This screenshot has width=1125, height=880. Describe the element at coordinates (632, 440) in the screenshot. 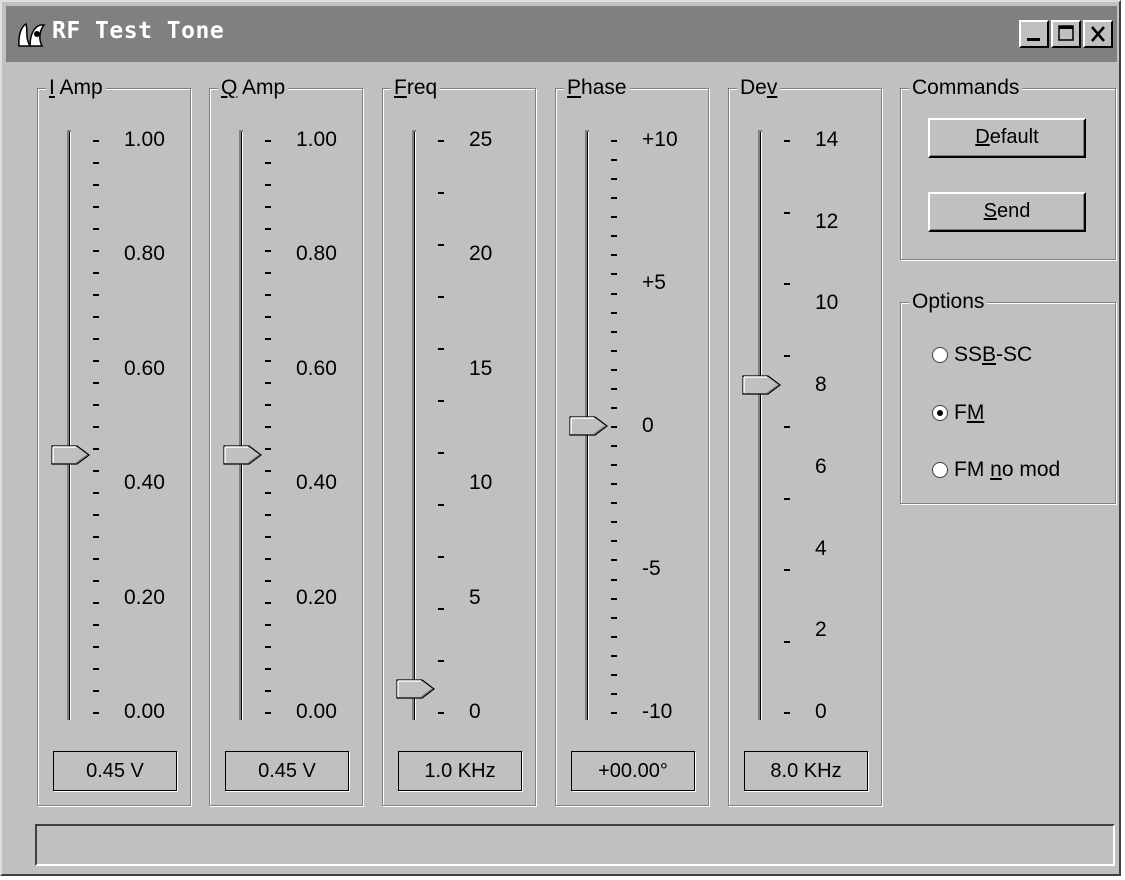

I see `phase-group: Phase` at that location.